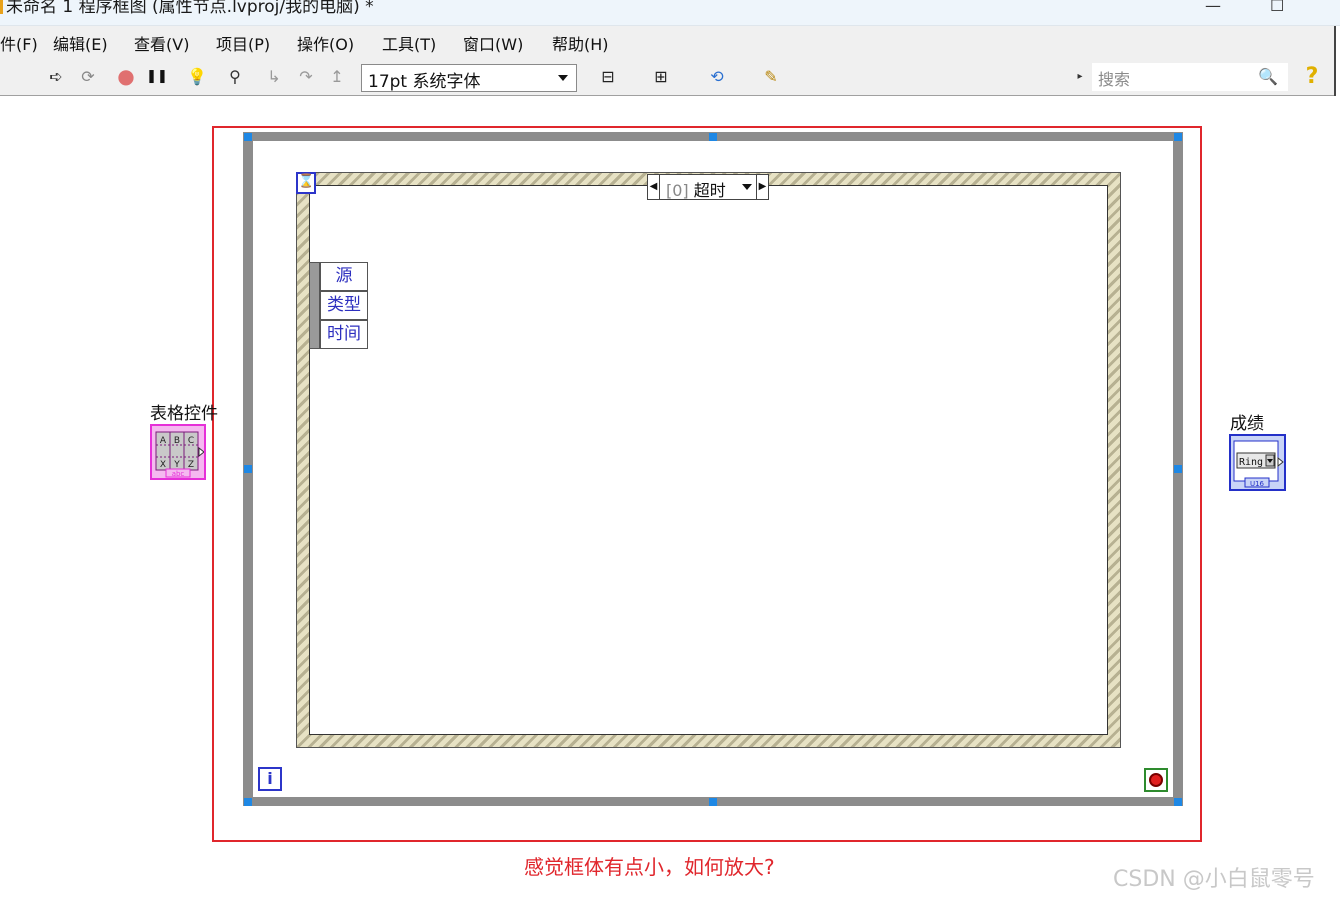 Image resolution: width=1340 pixels, height=898 pixels. I want to click on step-over-icon: ↷, so click(306, 76).